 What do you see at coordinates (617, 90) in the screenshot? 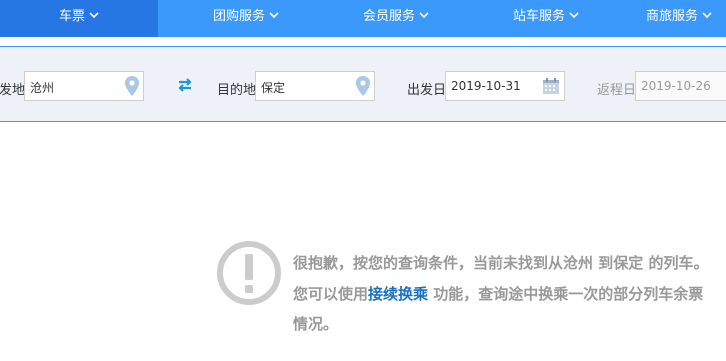
I see `return-date-label: 返程日` at bounding box center [617, 90].